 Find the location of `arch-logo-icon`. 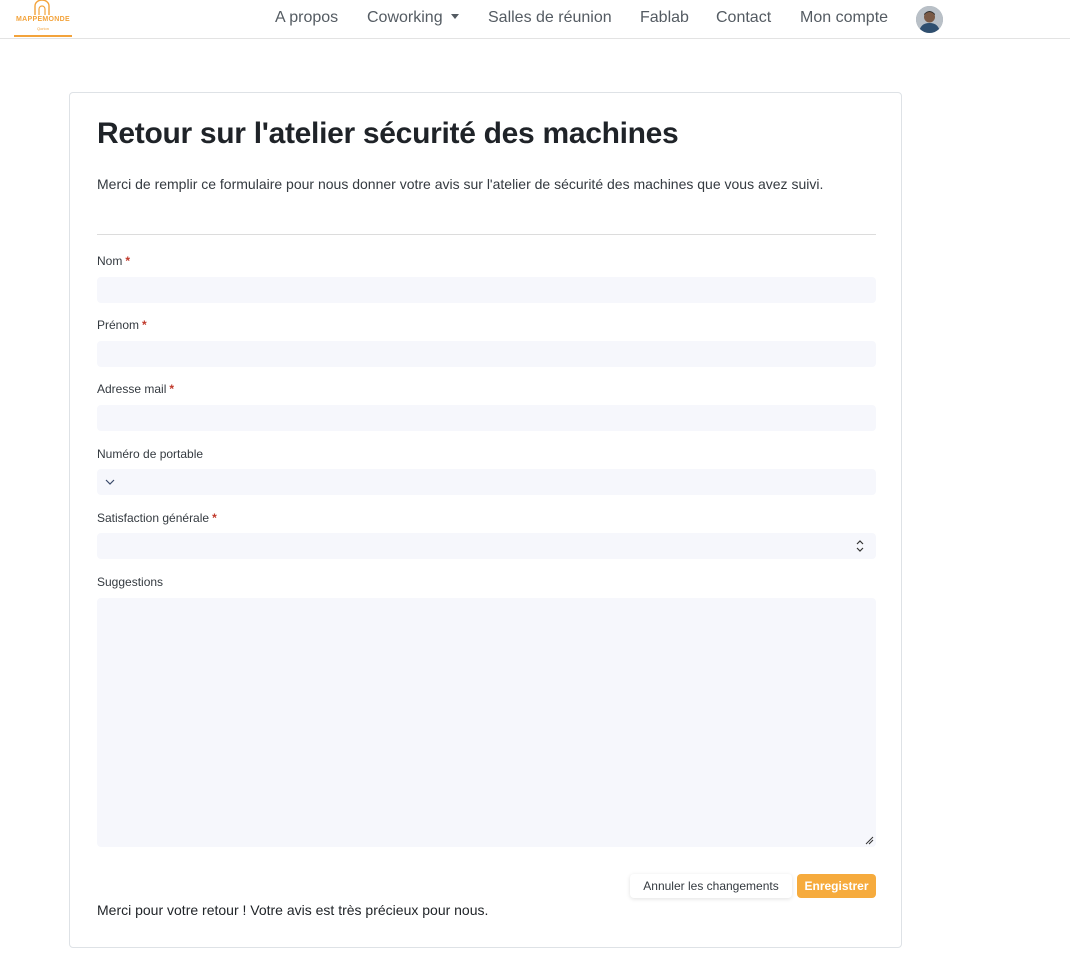

arch-logo-icon is located at coordinates (42, 7).